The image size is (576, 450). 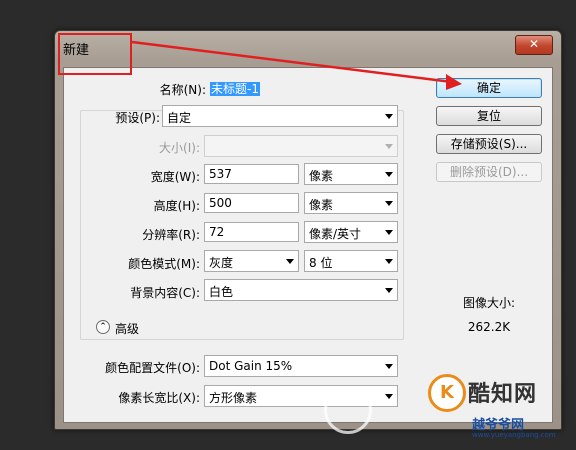 What do you see at coordinates (348, 410) in the screenshot?
I see `watermark-swirl-icon` at bounding box center [348, 410].